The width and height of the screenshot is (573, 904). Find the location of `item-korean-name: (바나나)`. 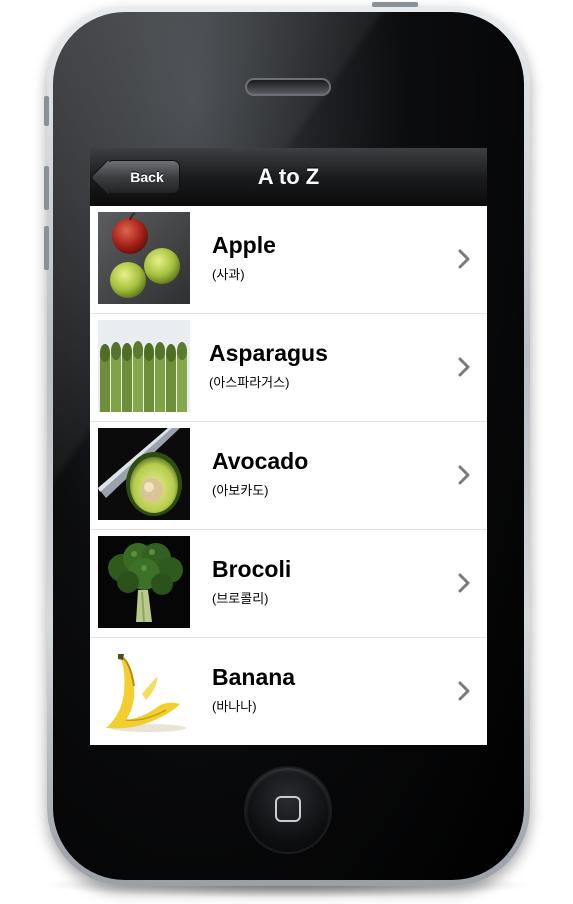

item-korean-name: (바나나) is located at coordinates (234, 706).